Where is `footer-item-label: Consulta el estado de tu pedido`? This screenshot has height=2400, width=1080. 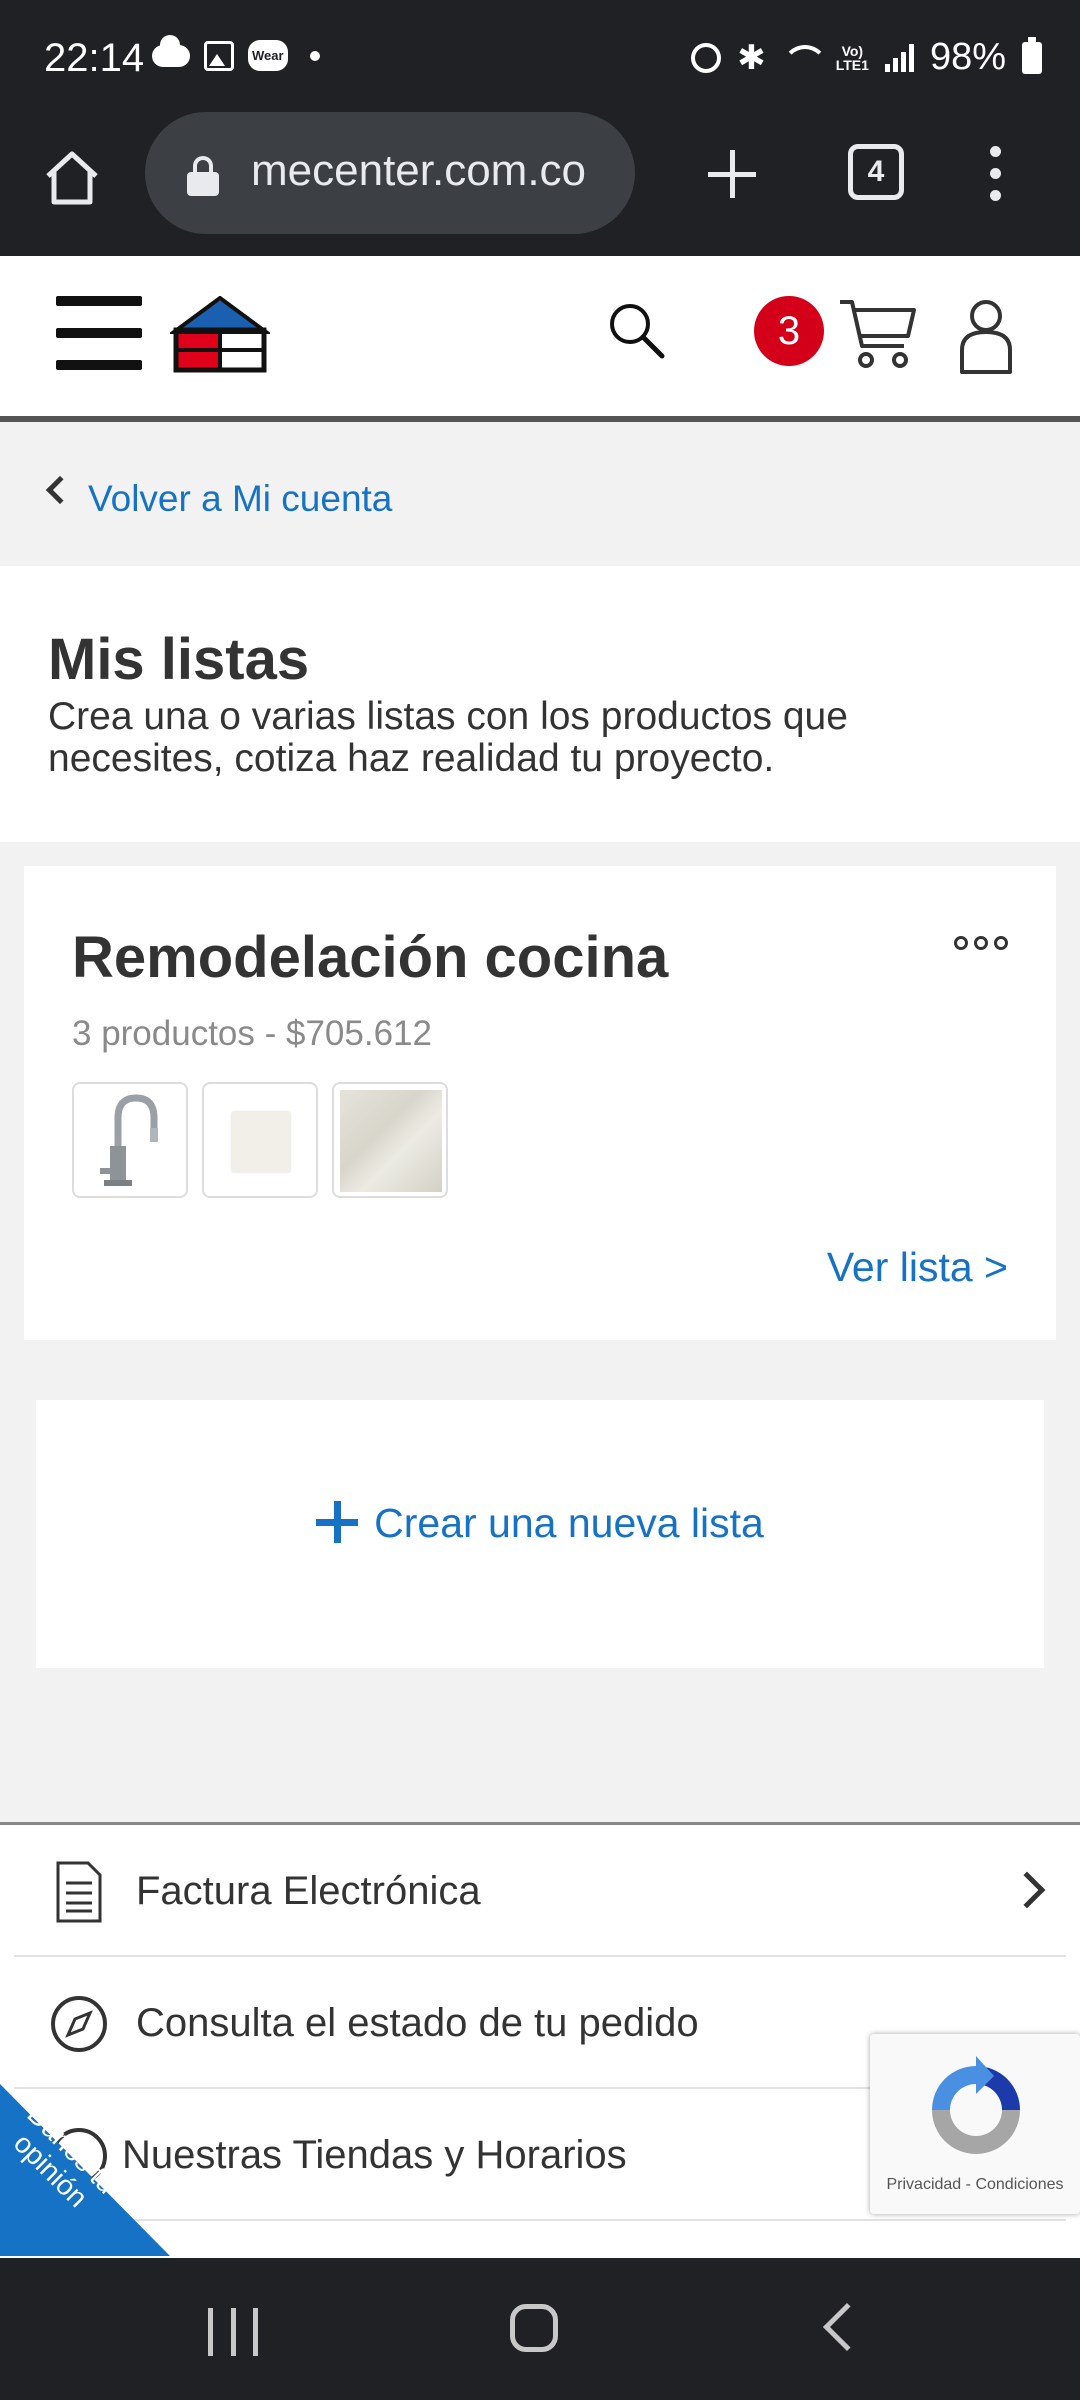 footer-item-label: Consulta el estado de tu pedido is located at coordinates (417, 2023).